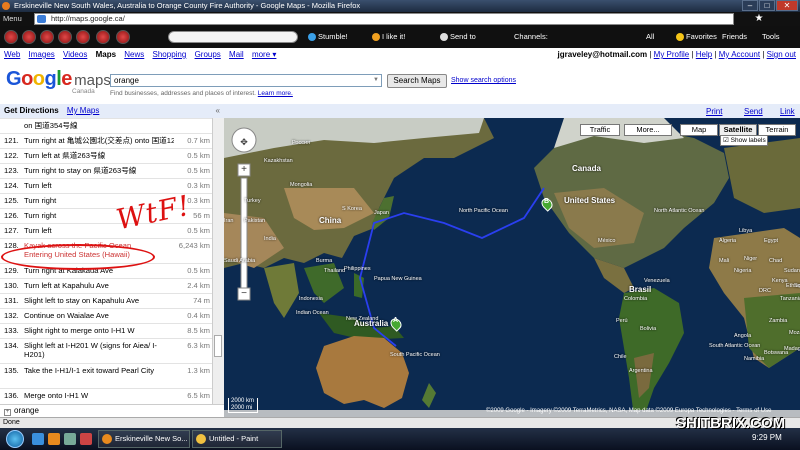 The image size is (800, 450). I want to click on direction-step: 132. Continue on Waialae Ave 0.4 km, so click(106, 315).